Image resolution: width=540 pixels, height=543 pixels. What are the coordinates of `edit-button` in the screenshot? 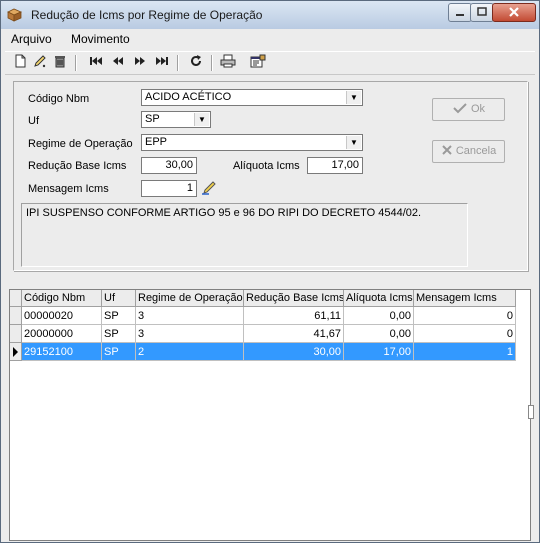 It's located at (40, 63).